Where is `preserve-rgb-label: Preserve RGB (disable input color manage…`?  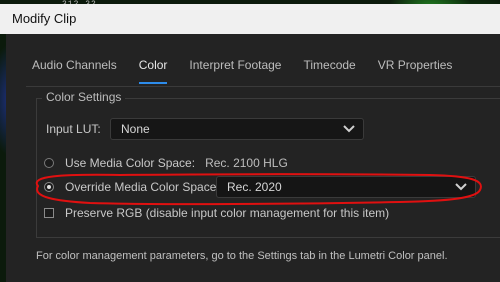
preserve-rgb-label: Preserve RGB (disable input color manage… is located at coordinates (227, 213).